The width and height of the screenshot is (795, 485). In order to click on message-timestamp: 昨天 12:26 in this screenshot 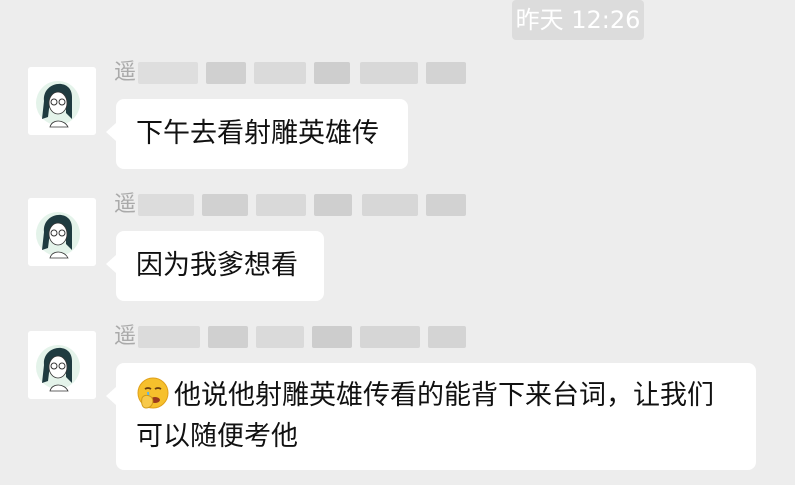, I will do `click(578, 20)`.